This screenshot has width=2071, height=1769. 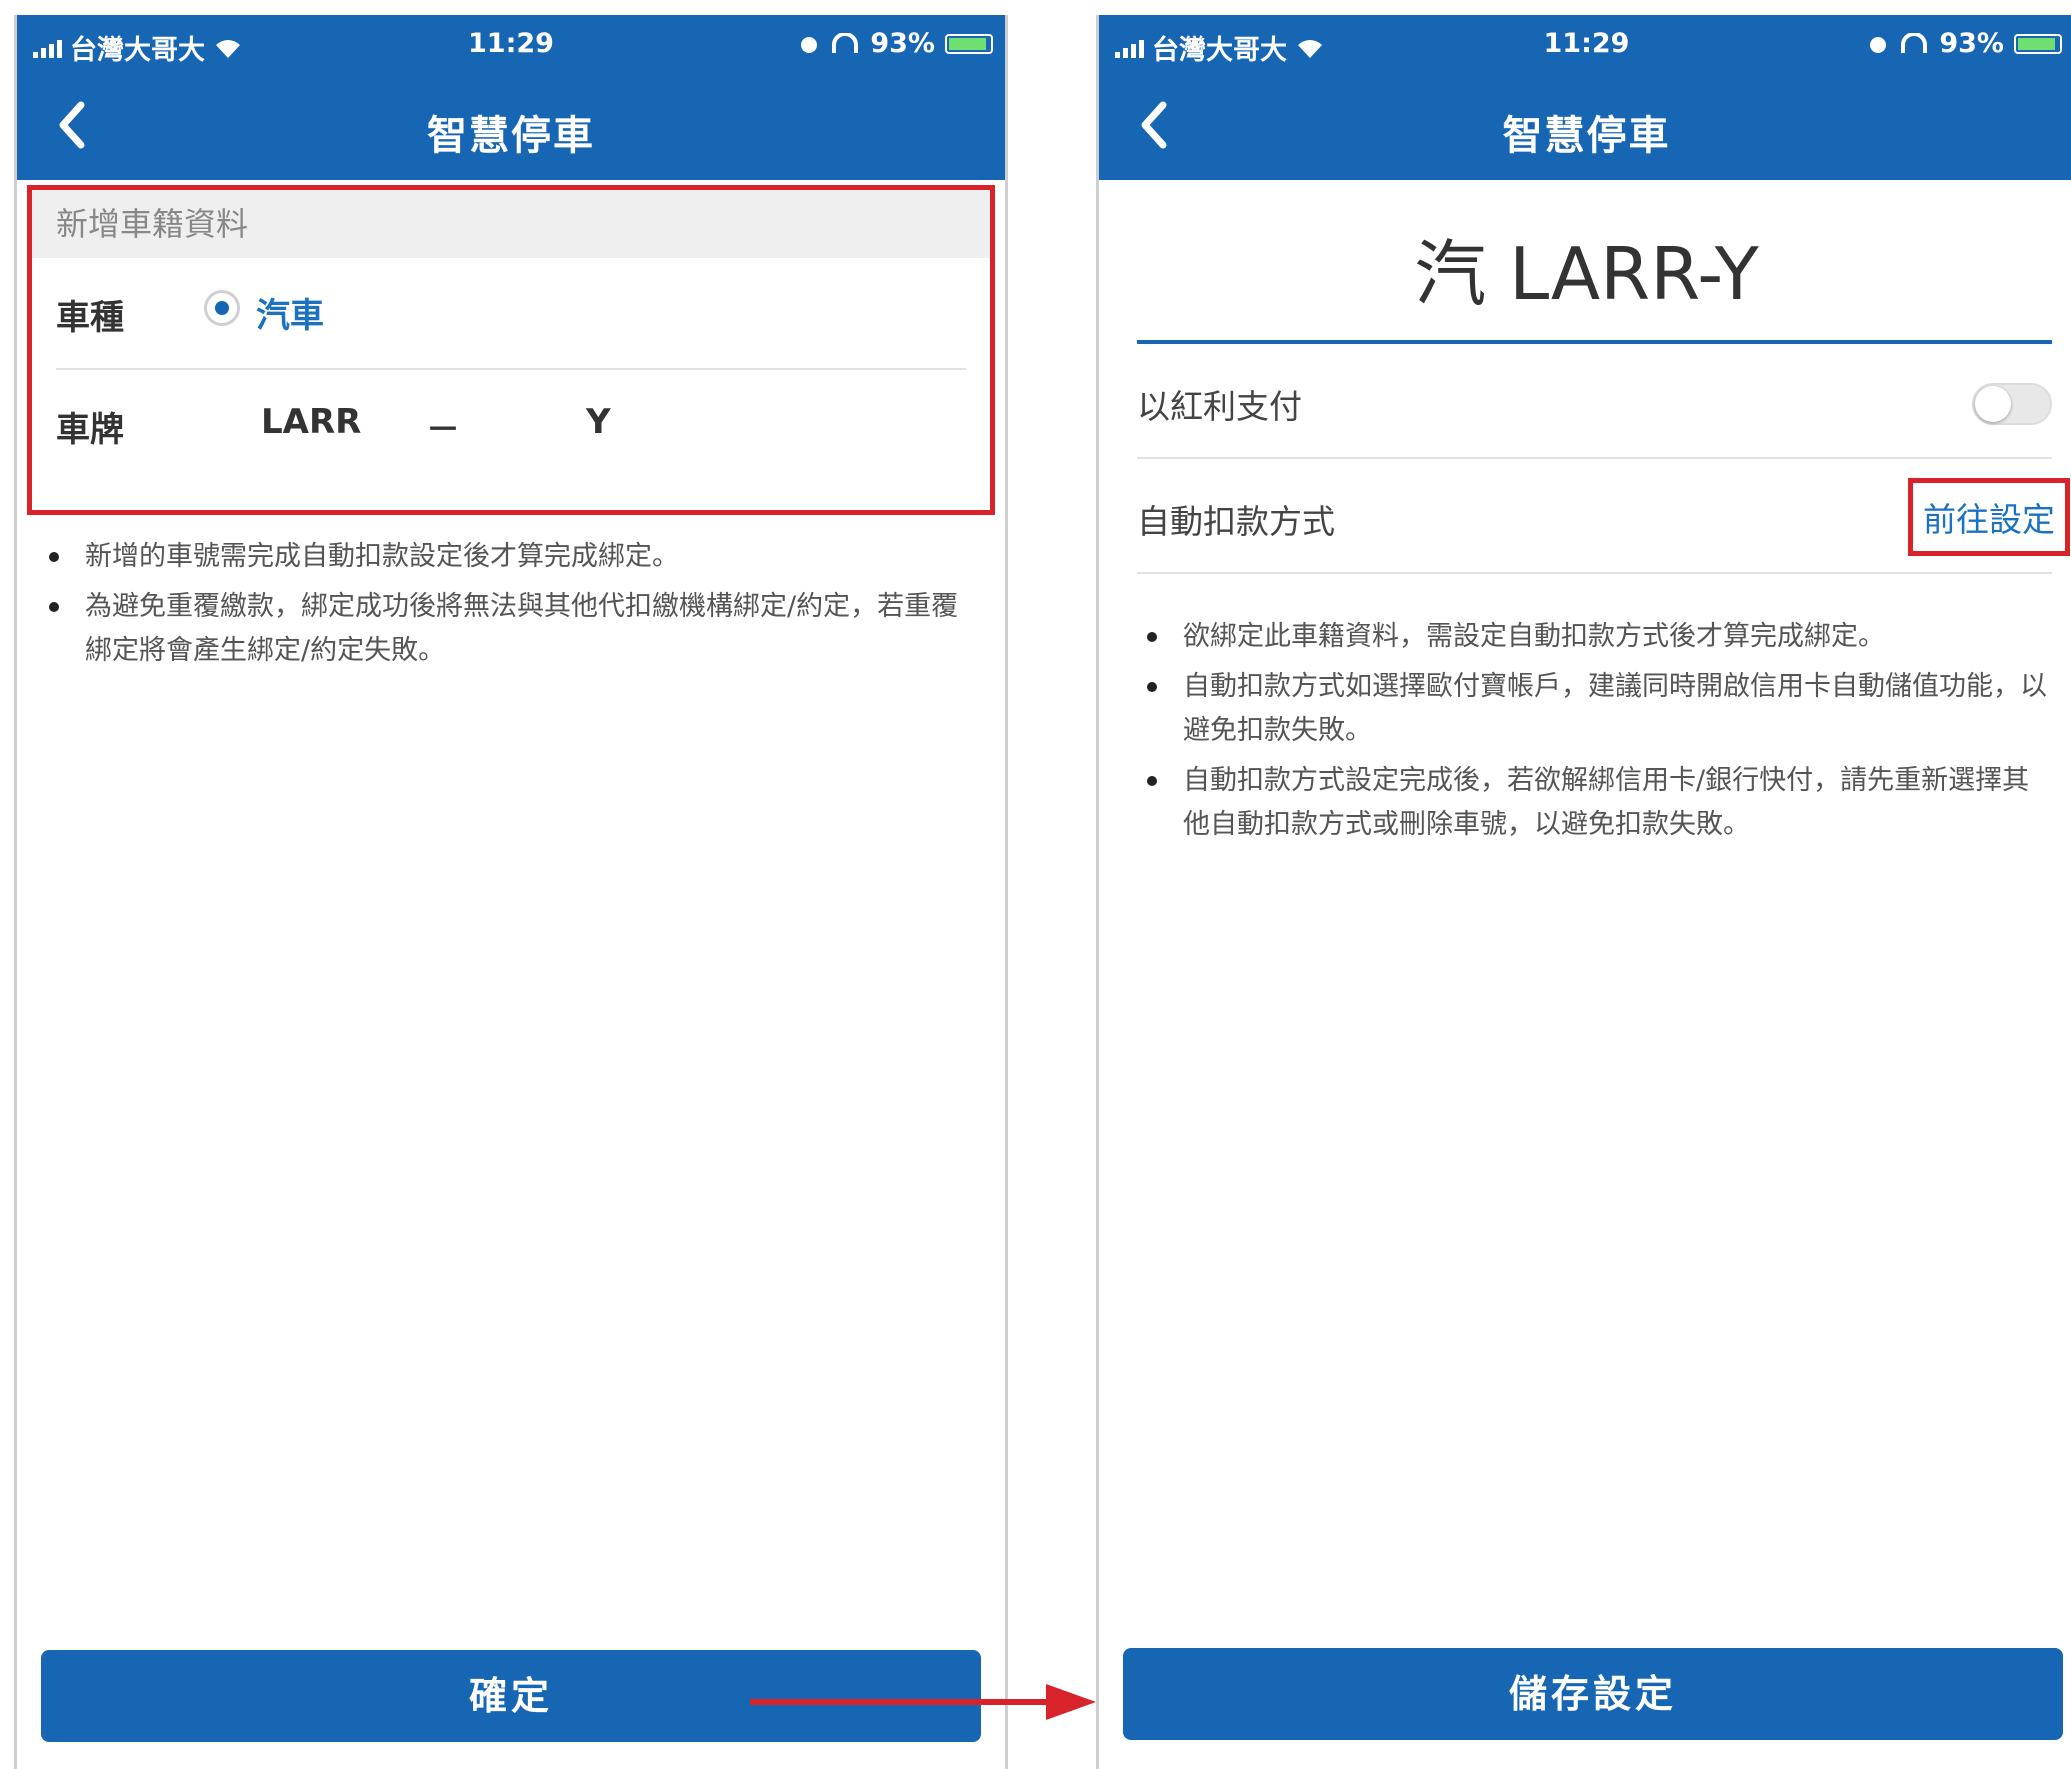 I want to click on section-header: 新增車籍資料, so click(x=511, y=224).